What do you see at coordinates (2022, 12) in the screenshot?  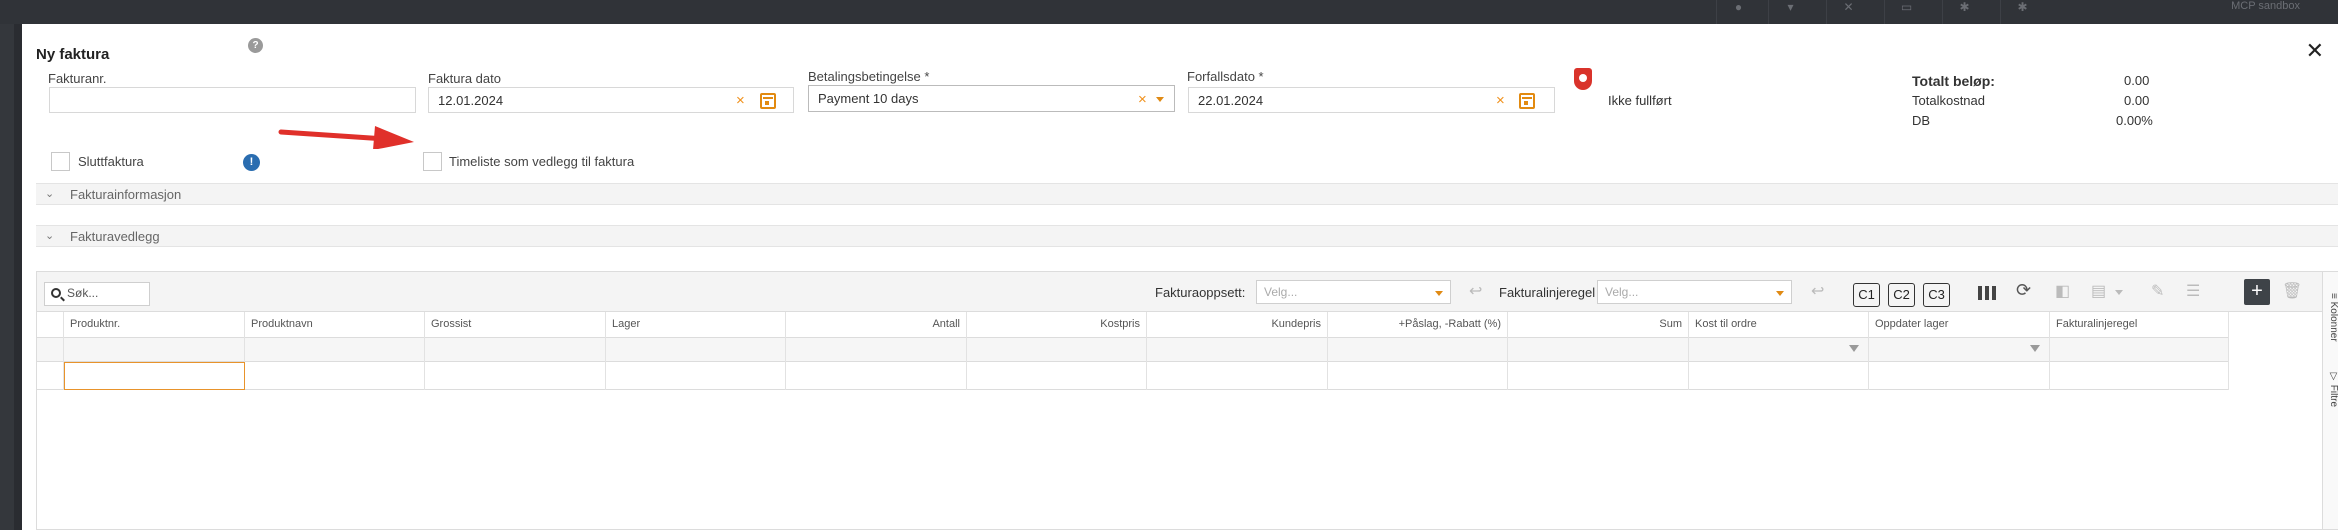 I see `settings-icon: ✱` at bounding box center [2022, 12].